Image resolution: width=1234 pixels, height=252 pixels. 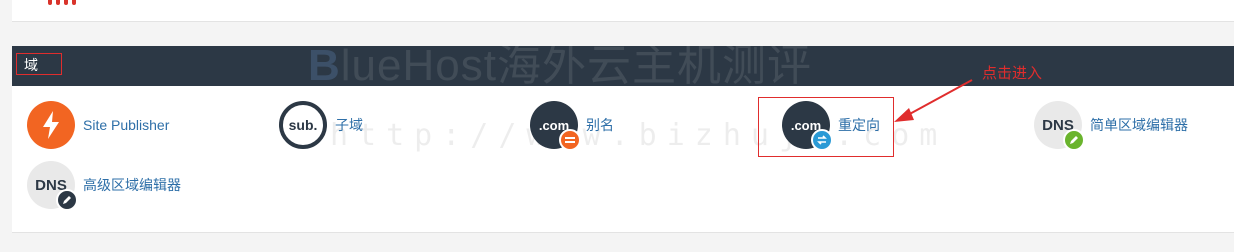 I want to click on dns-simple-icon: DNS, so click(x=1059, y=126).